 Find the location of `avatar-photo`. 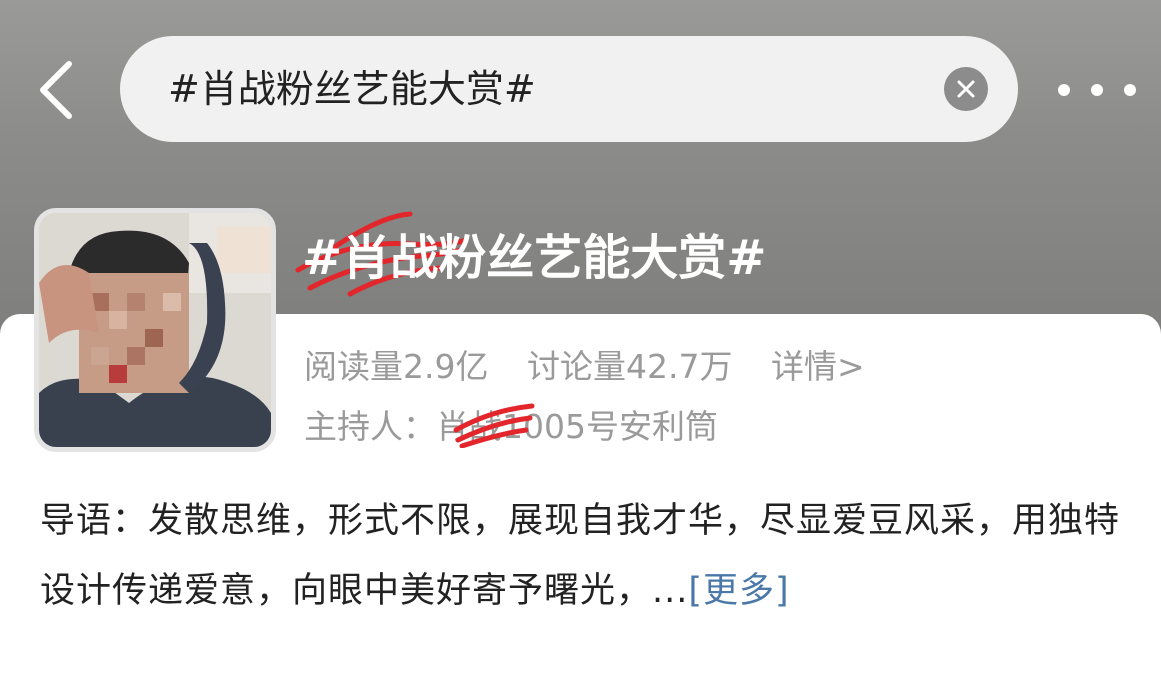

avatar-photo is located at coordinates (155, 330).